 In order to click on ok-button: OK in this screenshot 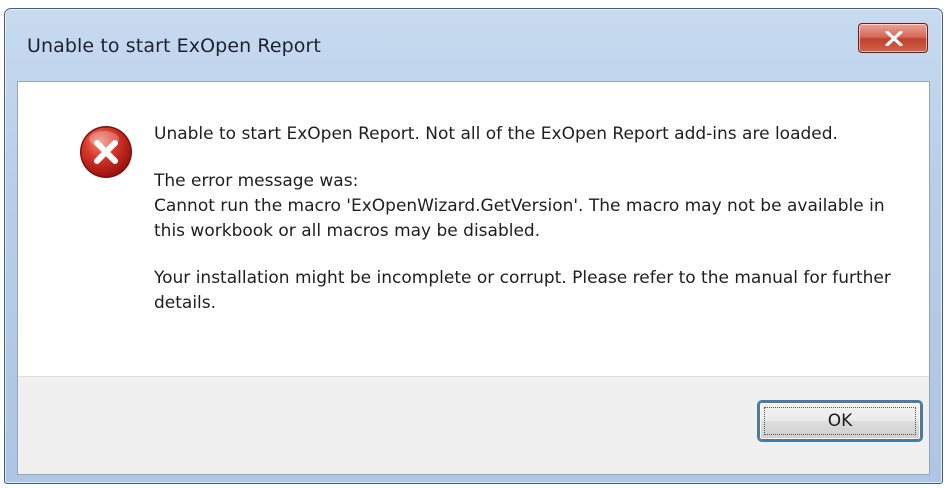, I will do `click(840, 421)`.